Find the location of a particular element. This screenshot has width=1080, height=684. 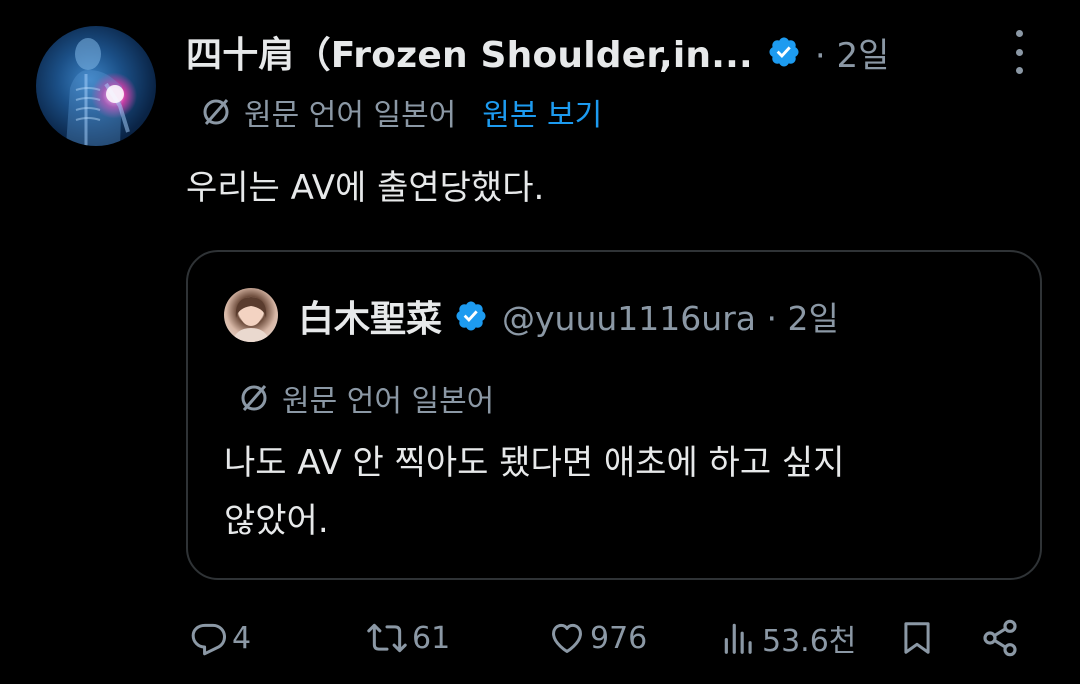

bookmark-icon is located at coordinates (917, 638).